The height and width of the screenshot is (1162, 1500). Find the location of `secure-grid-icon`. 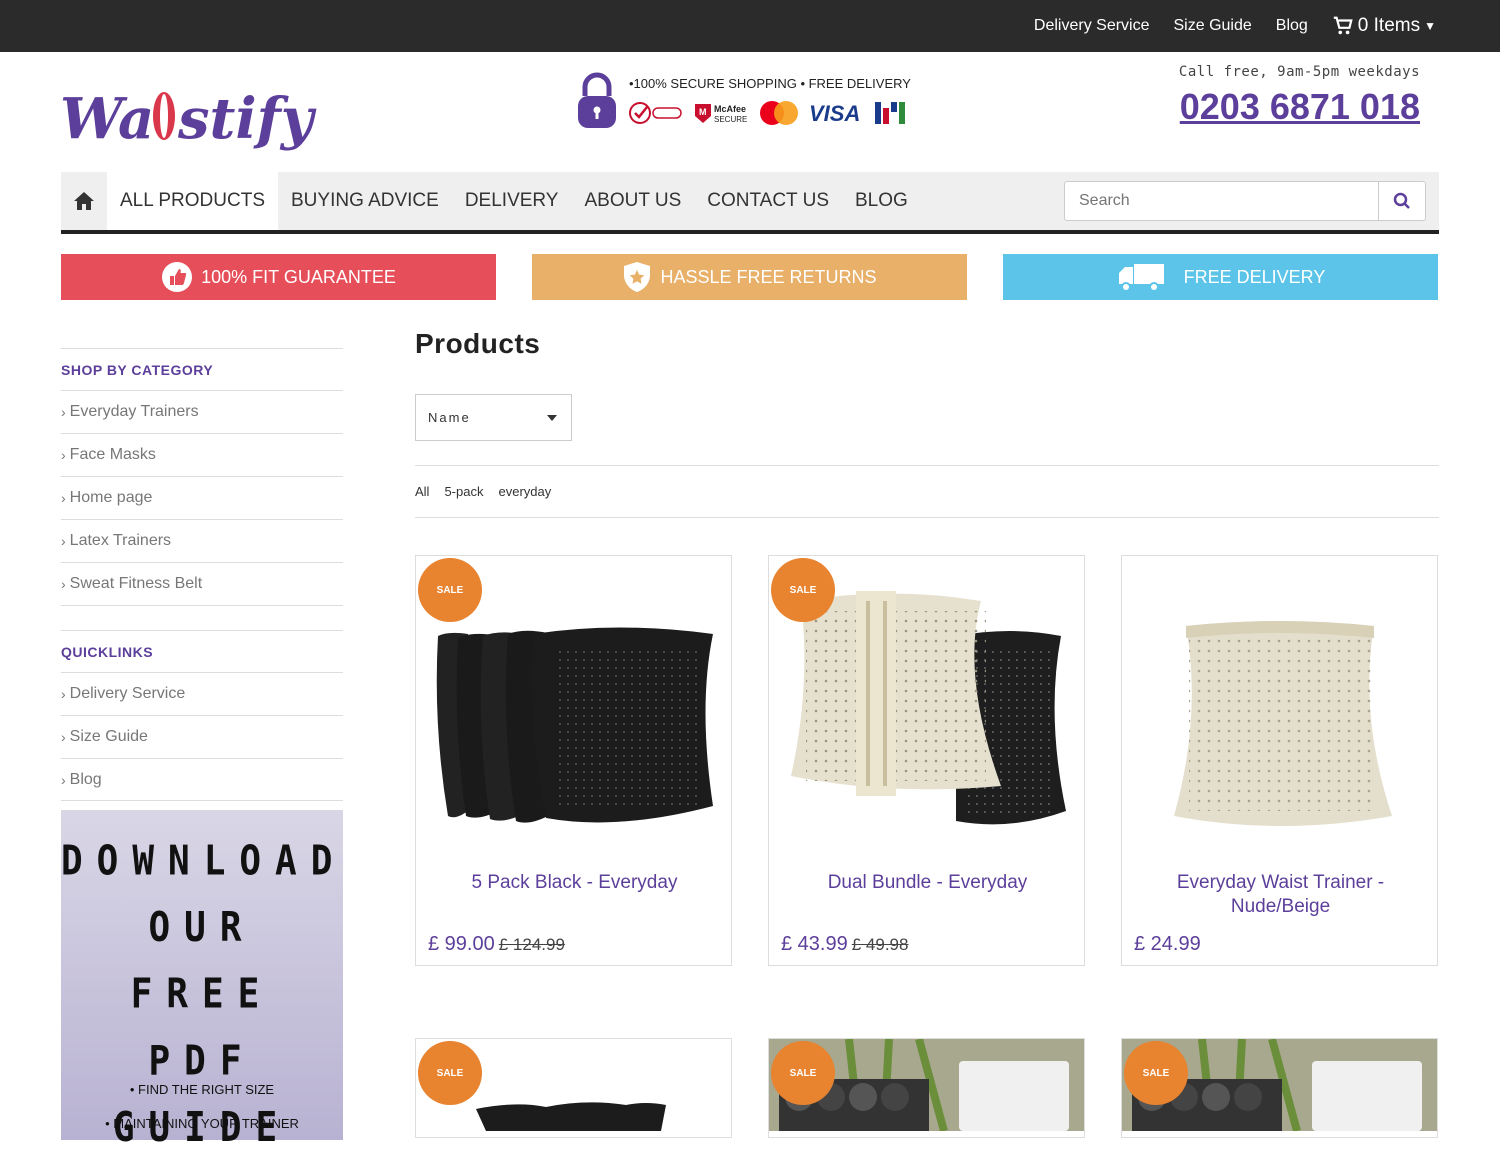

secure-grid-icon is located at coordinates (890, 113).